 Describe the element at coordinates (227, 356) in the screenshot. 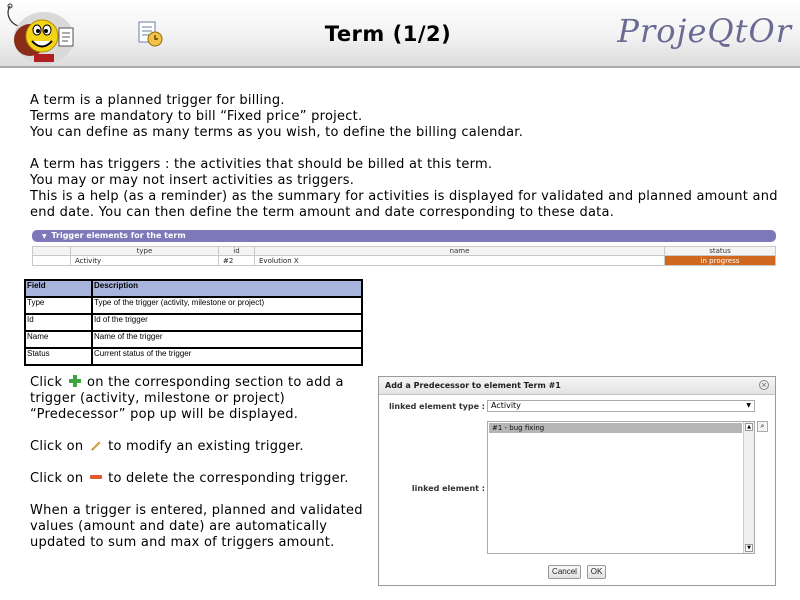

I see `description-cell: Current status of the trigger` at that location.